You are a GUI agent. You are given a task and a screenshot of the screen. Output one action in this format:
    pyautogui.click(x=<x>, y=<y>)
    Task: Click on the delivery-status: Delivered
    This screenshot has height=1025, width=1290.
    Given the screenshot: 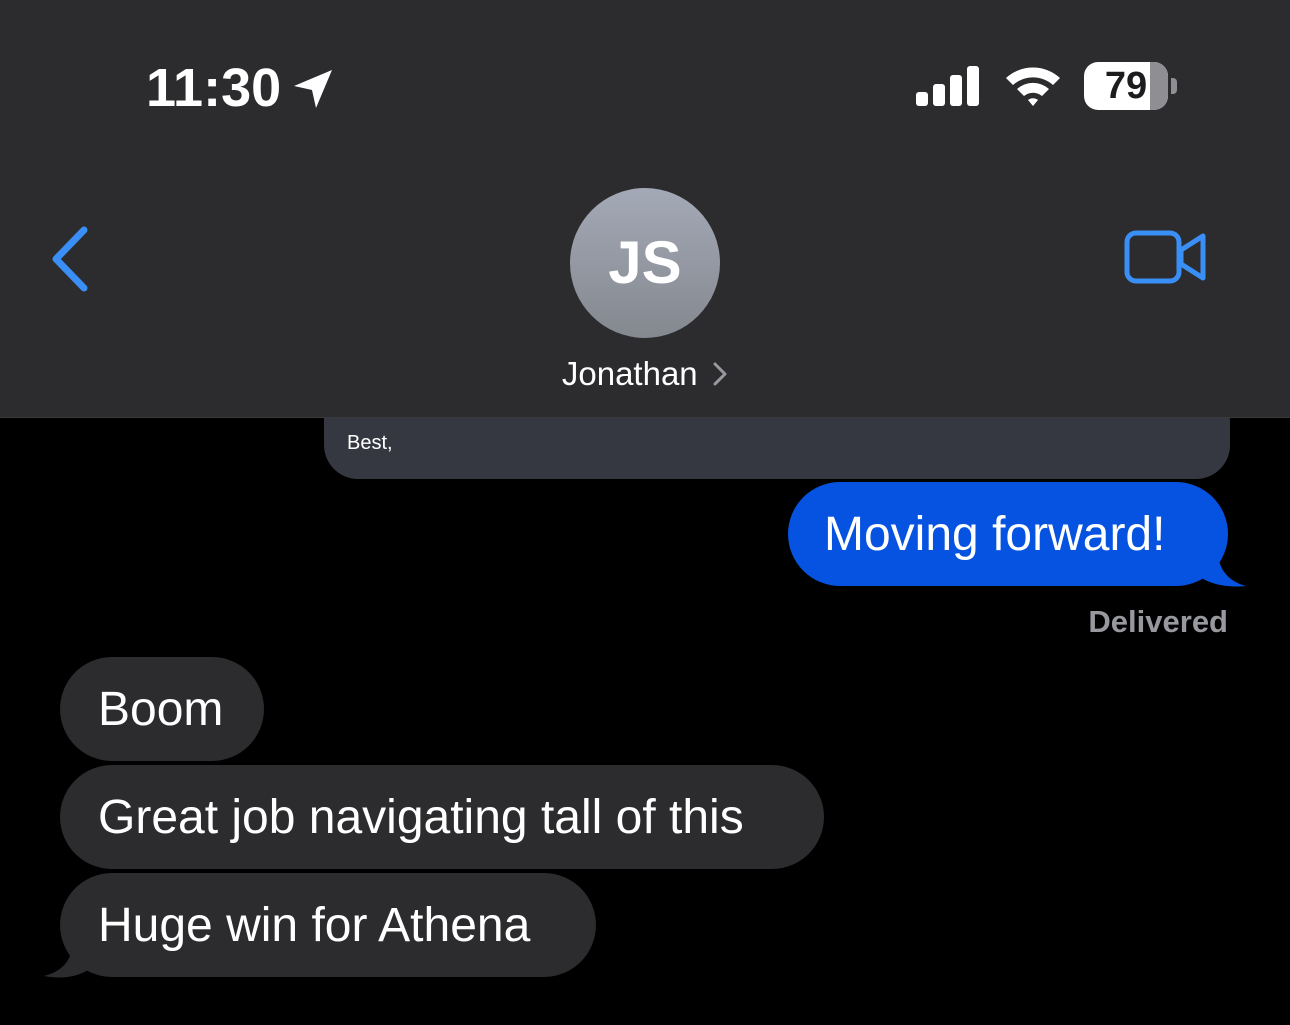 What is the action you would take?
    pyautogui.click(x=1158, y=621)
    